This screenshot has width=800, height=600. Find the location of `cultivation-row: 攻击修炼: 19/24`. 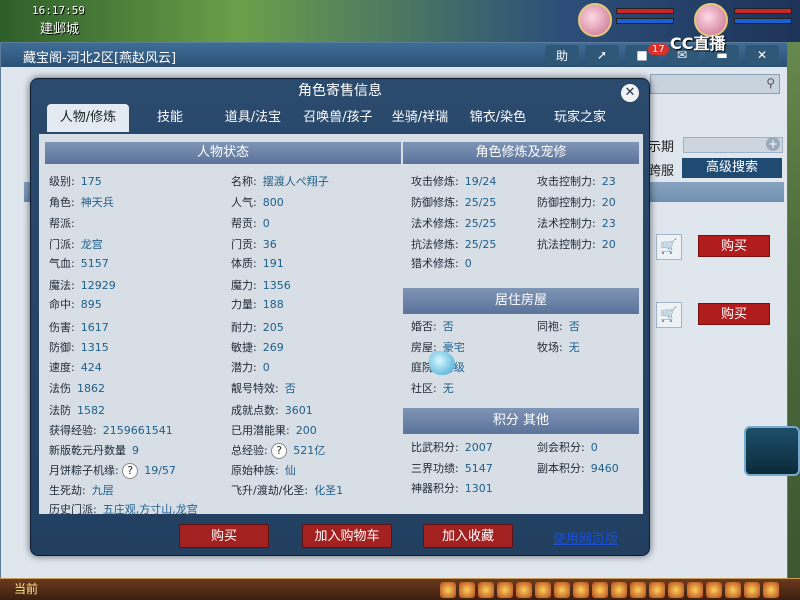

cultivation-row: 攻击修炼: 19/24 is located at coordinates (454, 181).